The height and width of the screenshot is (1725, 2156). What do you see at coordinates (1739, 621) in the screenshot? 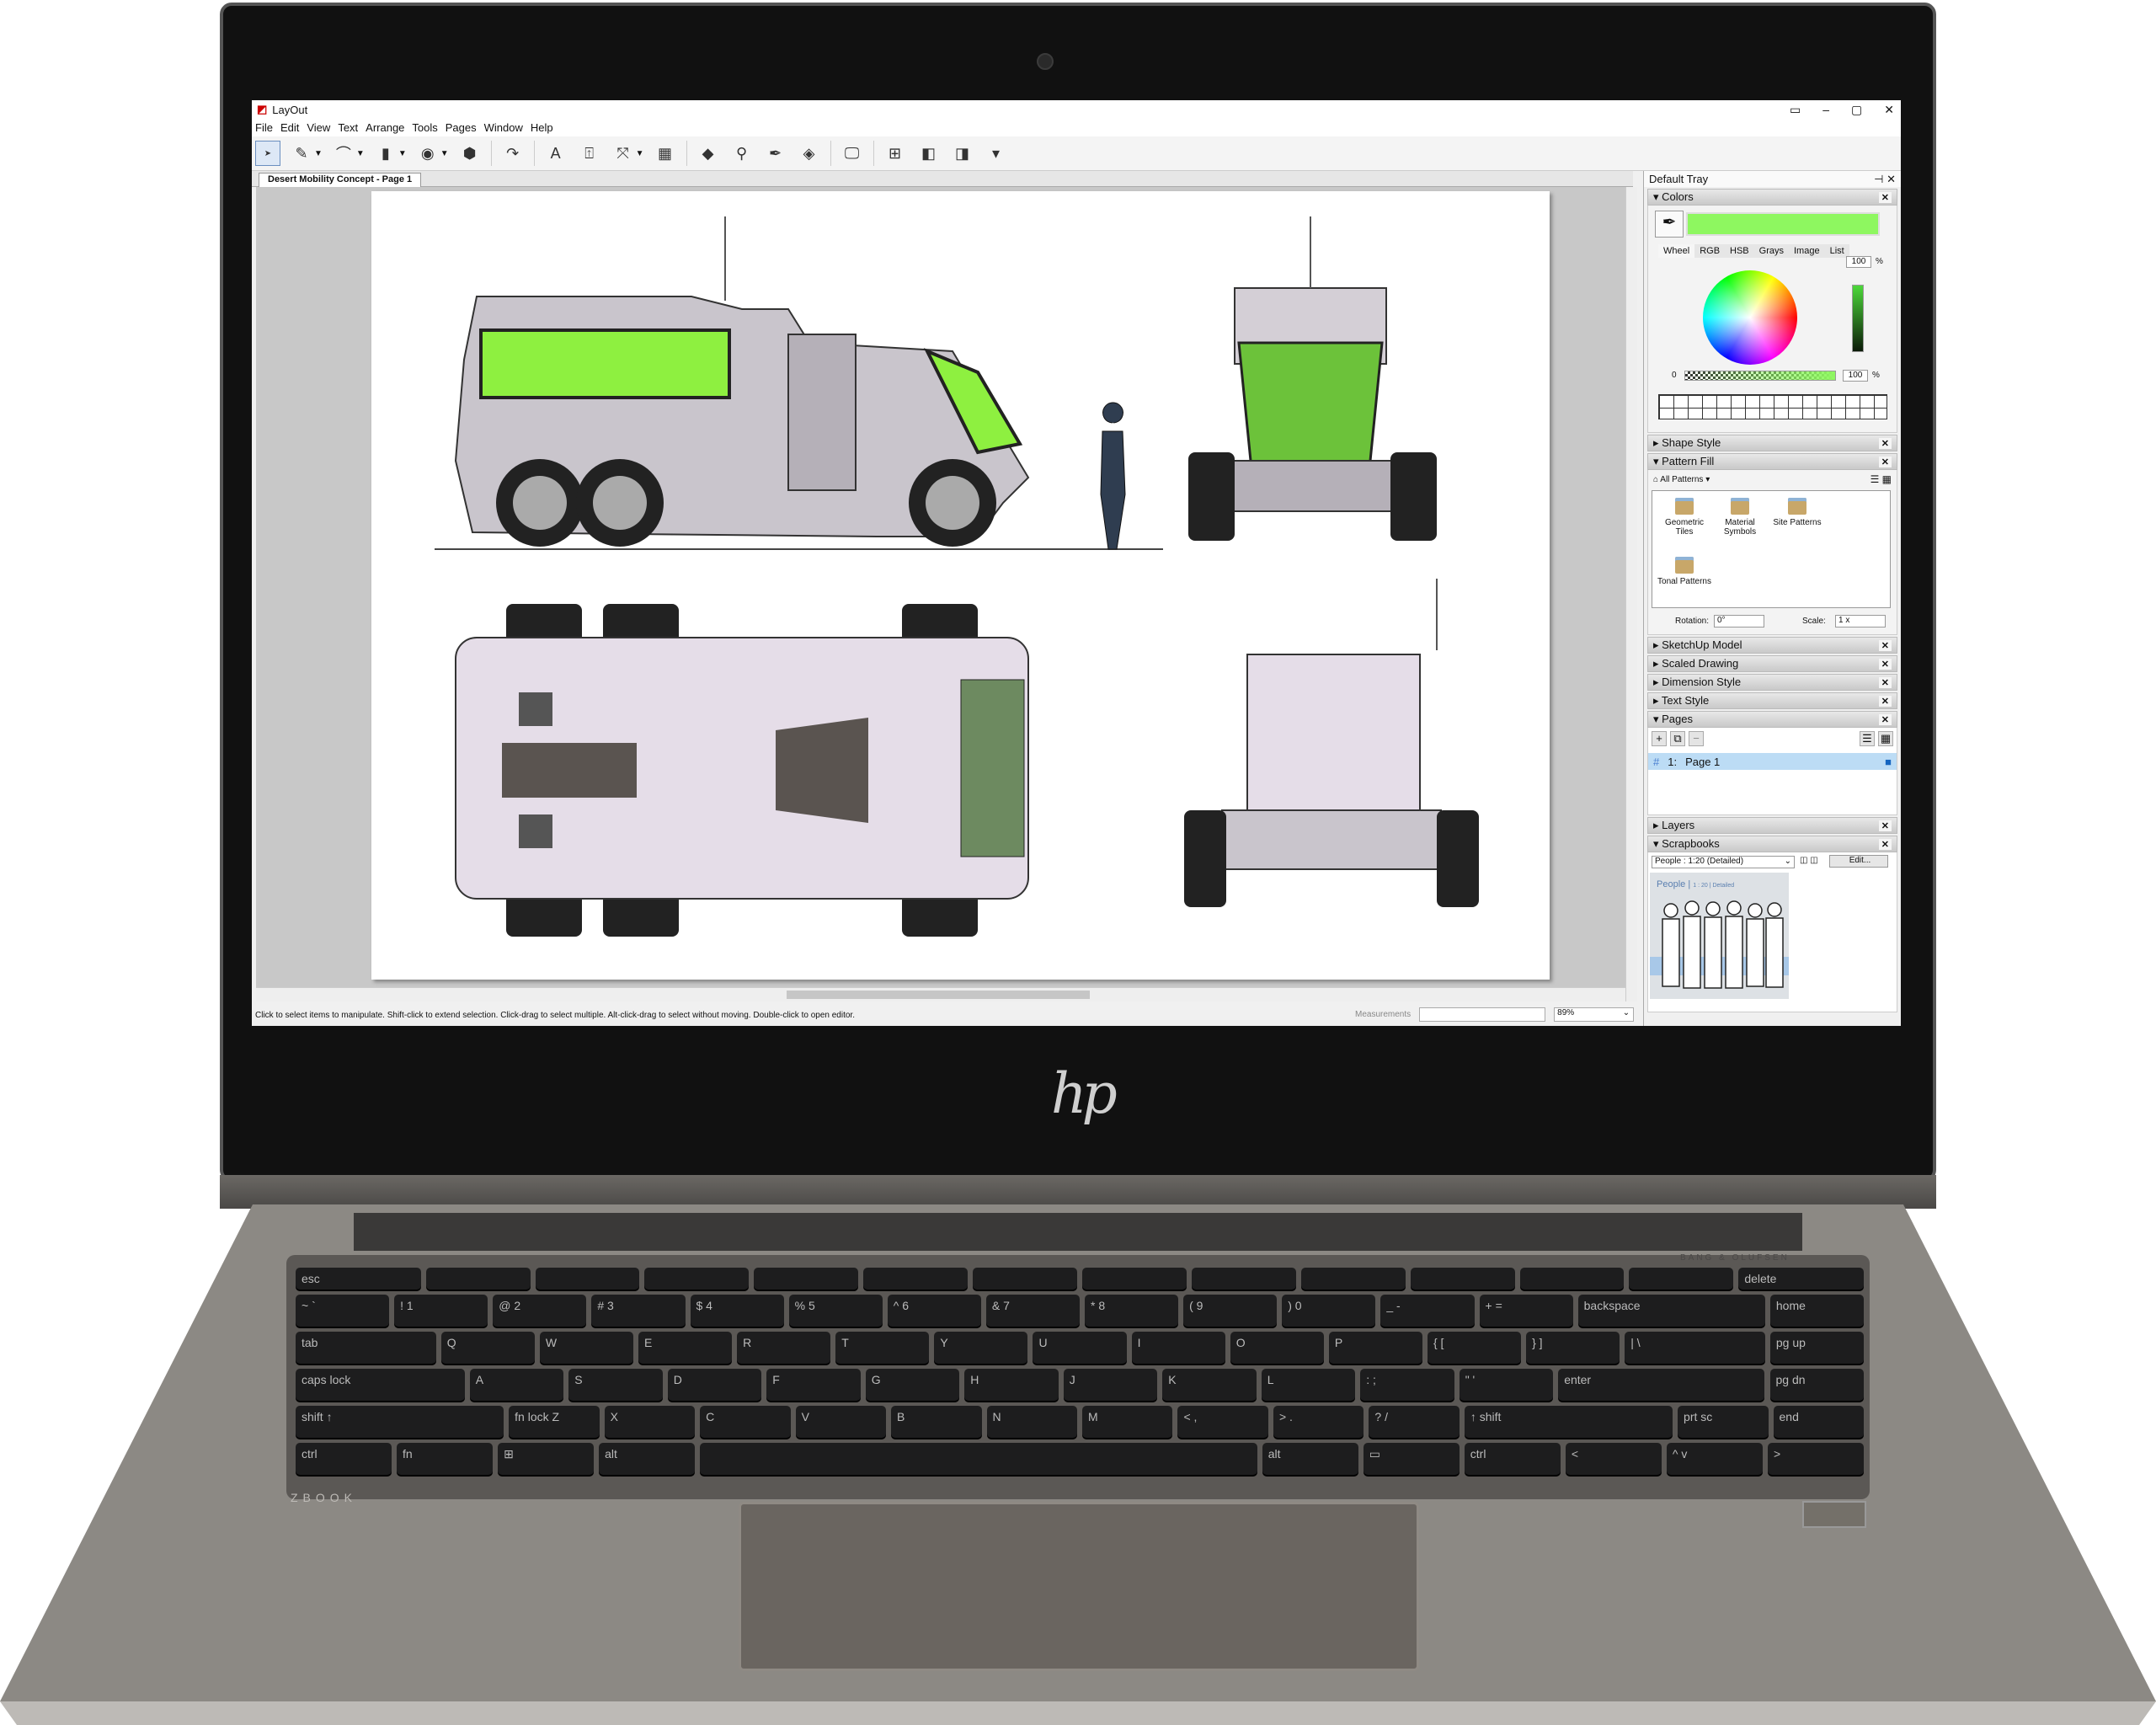
I see `rotation-select: 0°` at bounding box center [1739, 621].